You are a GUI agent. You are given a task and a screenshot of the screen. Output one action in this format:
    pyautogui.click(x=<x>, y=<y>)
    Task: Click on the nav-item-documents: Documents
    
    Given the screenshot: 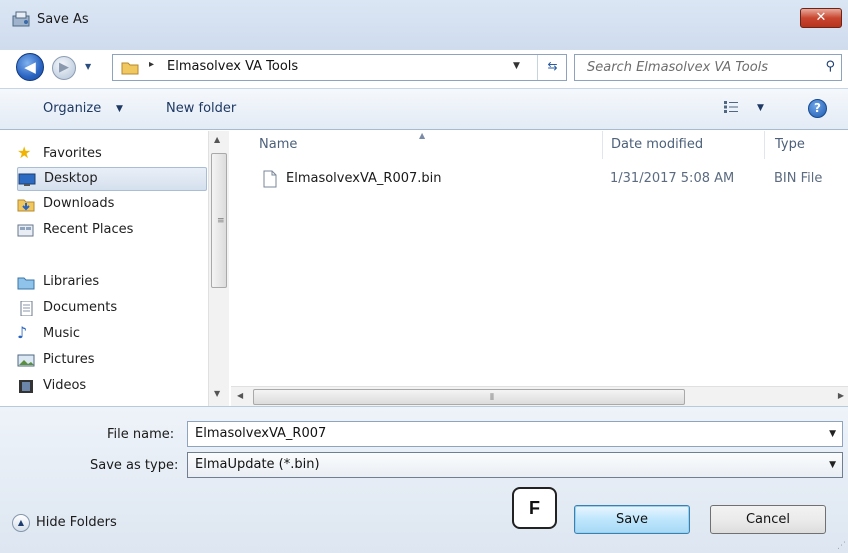 What is the action you would take?
    pyautogui.click(x=112, y=309)
    